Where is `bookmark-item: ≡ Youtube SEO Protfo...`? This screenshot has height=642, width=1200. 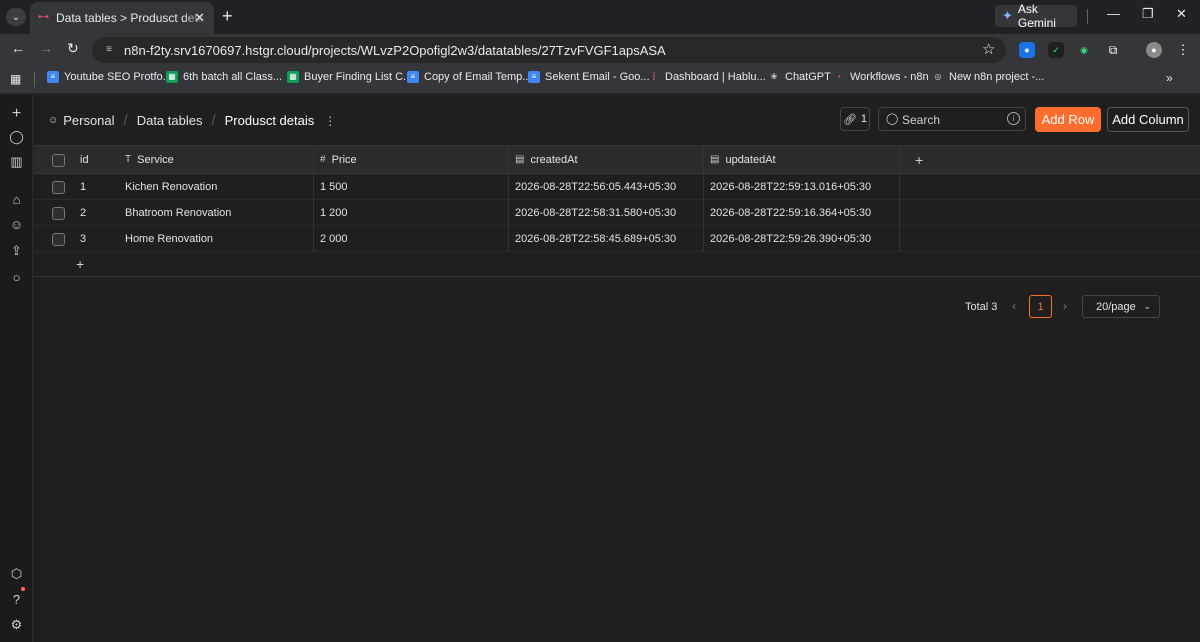
bookmark-item: ≡ Youtube SEO Protfo... is located at coordinates (109, 77).